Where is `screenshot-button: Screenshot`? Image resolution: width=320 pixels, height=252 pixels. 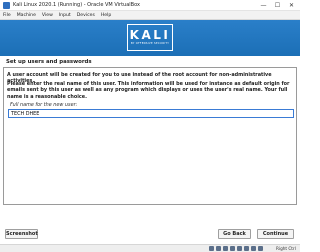
screenshot-button: Screenshot is located at coordinates (21, 234).